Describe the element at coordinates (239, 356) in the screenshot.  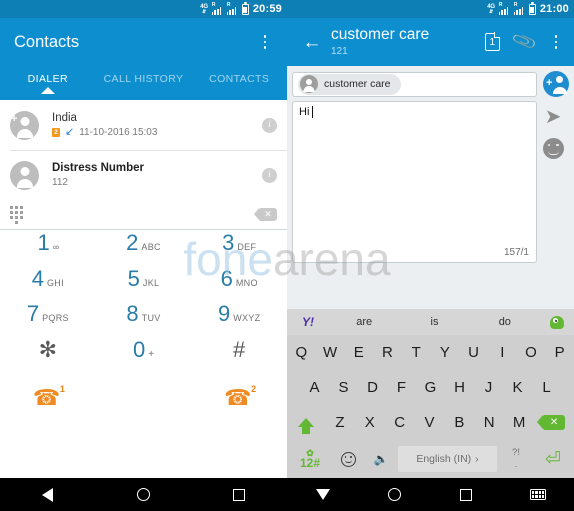
I see `dial-key-hash: #` at that location.